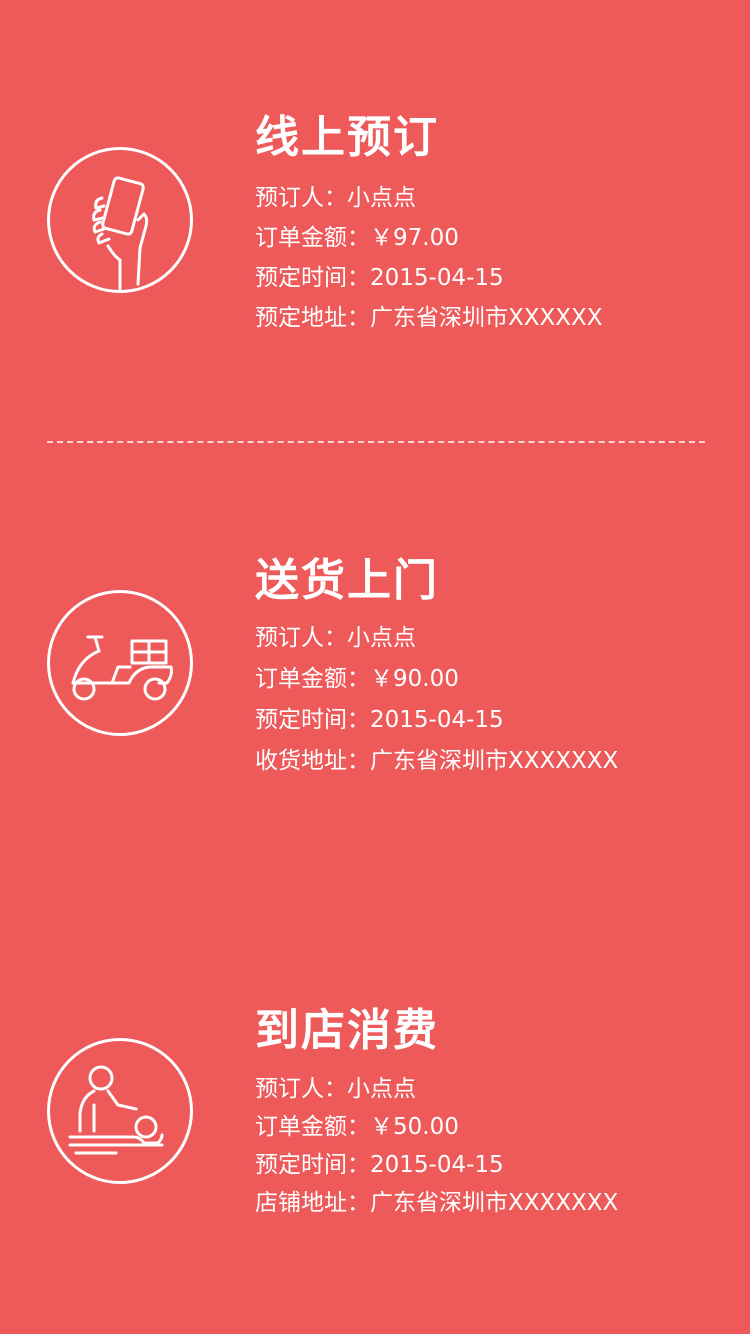 The image size is (750, 1334). I want to click on amount-line: 订单金额：￥50.00, so click(490, 1127).